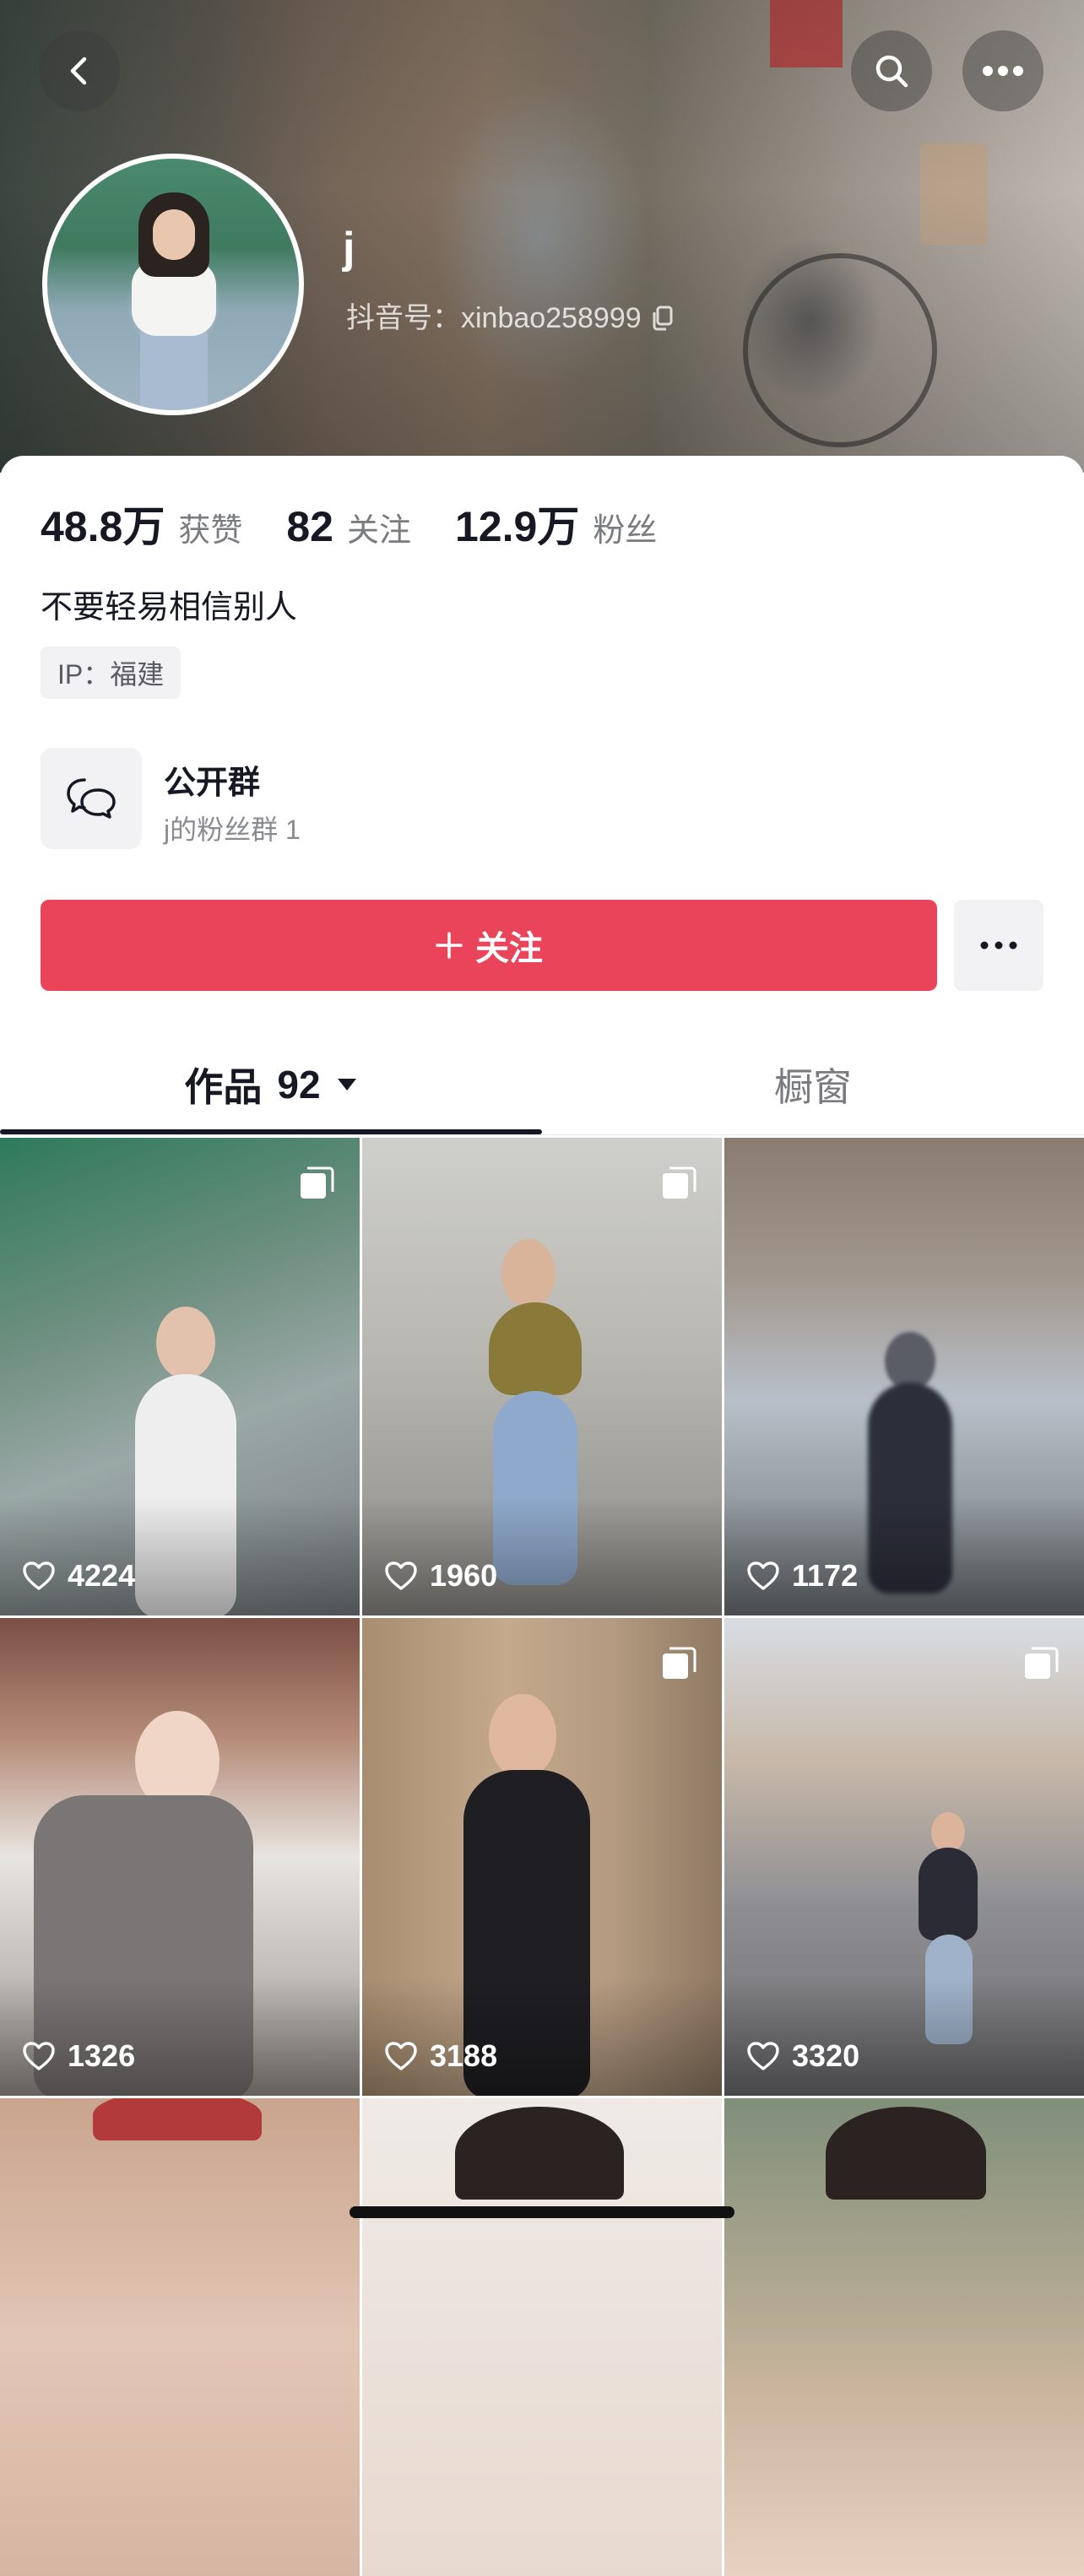 Image resolution: width=1084 pixels, height=2576 pixels. Describe the element at coordinates (210, 531) in the screenshot. I see `stat-label: 获赞` at that location.